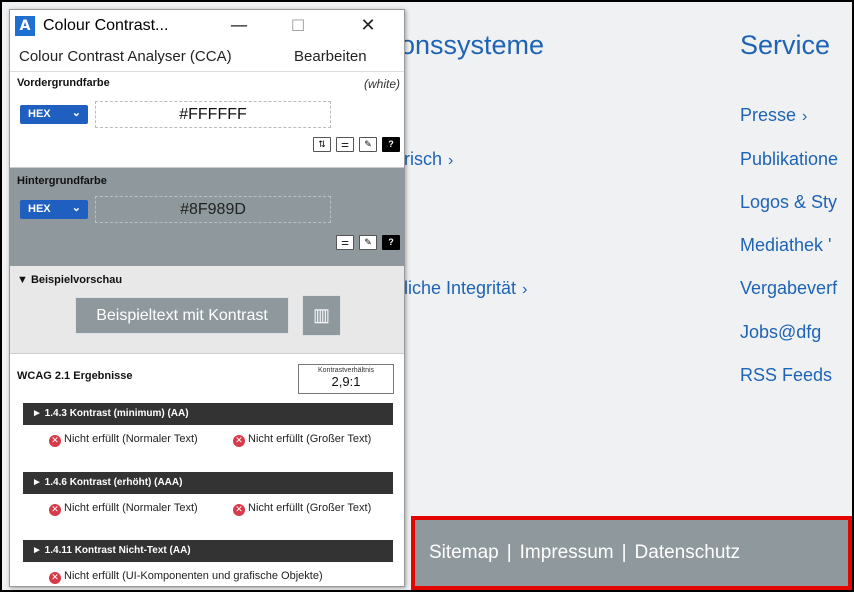 The height and width of the screenshot is (592, 854). What do you see at coordinates (75, 376) in the screenshot?
I see `wcag-label: WCAG 2.1 Ergebnisse` at bounding box center [75, 376].